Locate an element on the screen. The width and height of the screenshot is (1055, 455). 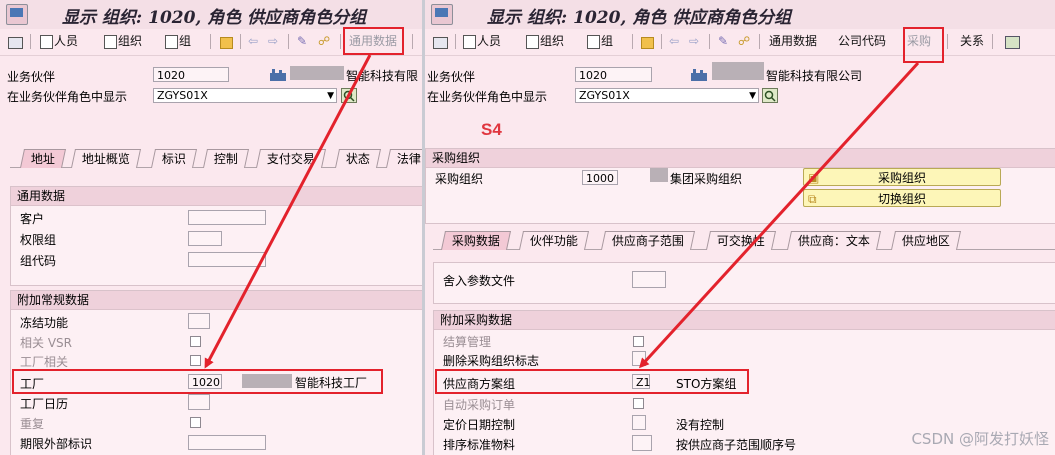
purch-org-name: 集团采购组织 is located at coordinates (706, 179).